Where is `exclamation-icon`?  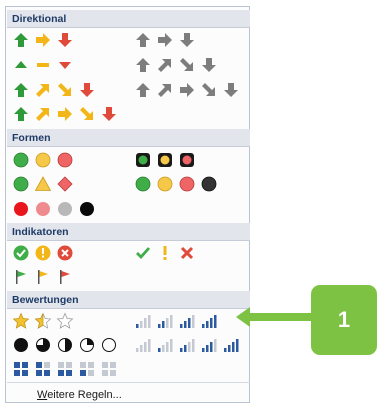
exclamation-icon is located at coordinates (165, 253).